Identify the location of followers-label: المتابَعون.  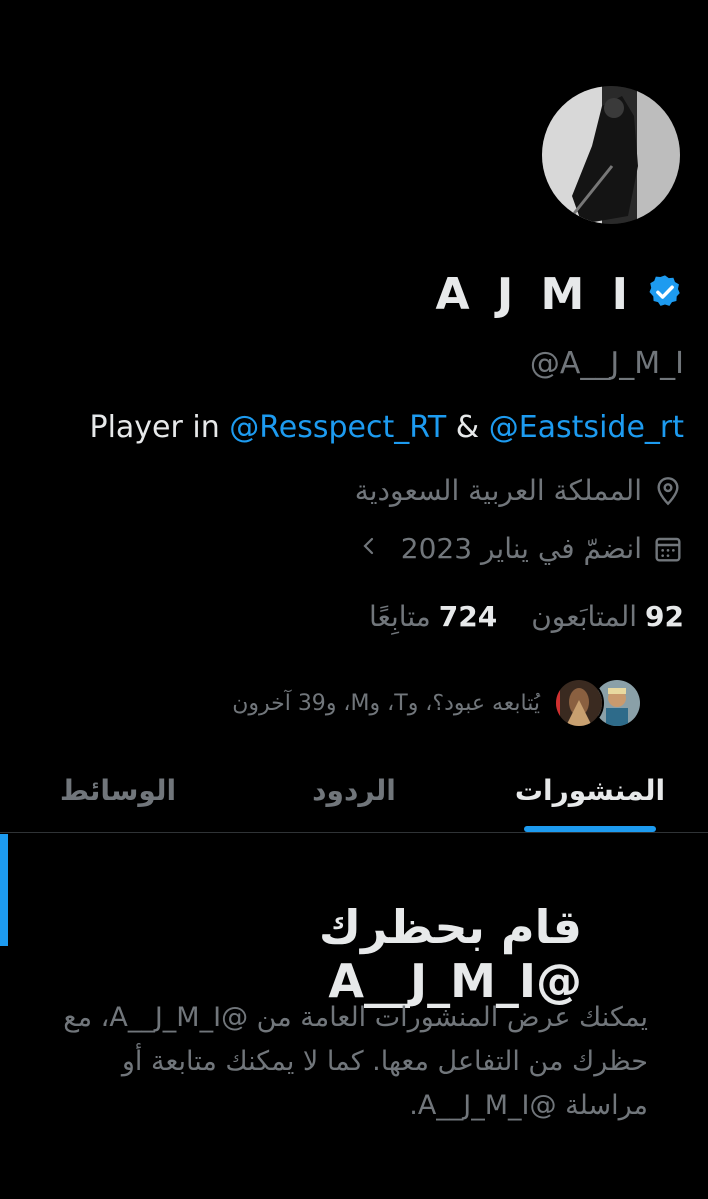
(584, 616).